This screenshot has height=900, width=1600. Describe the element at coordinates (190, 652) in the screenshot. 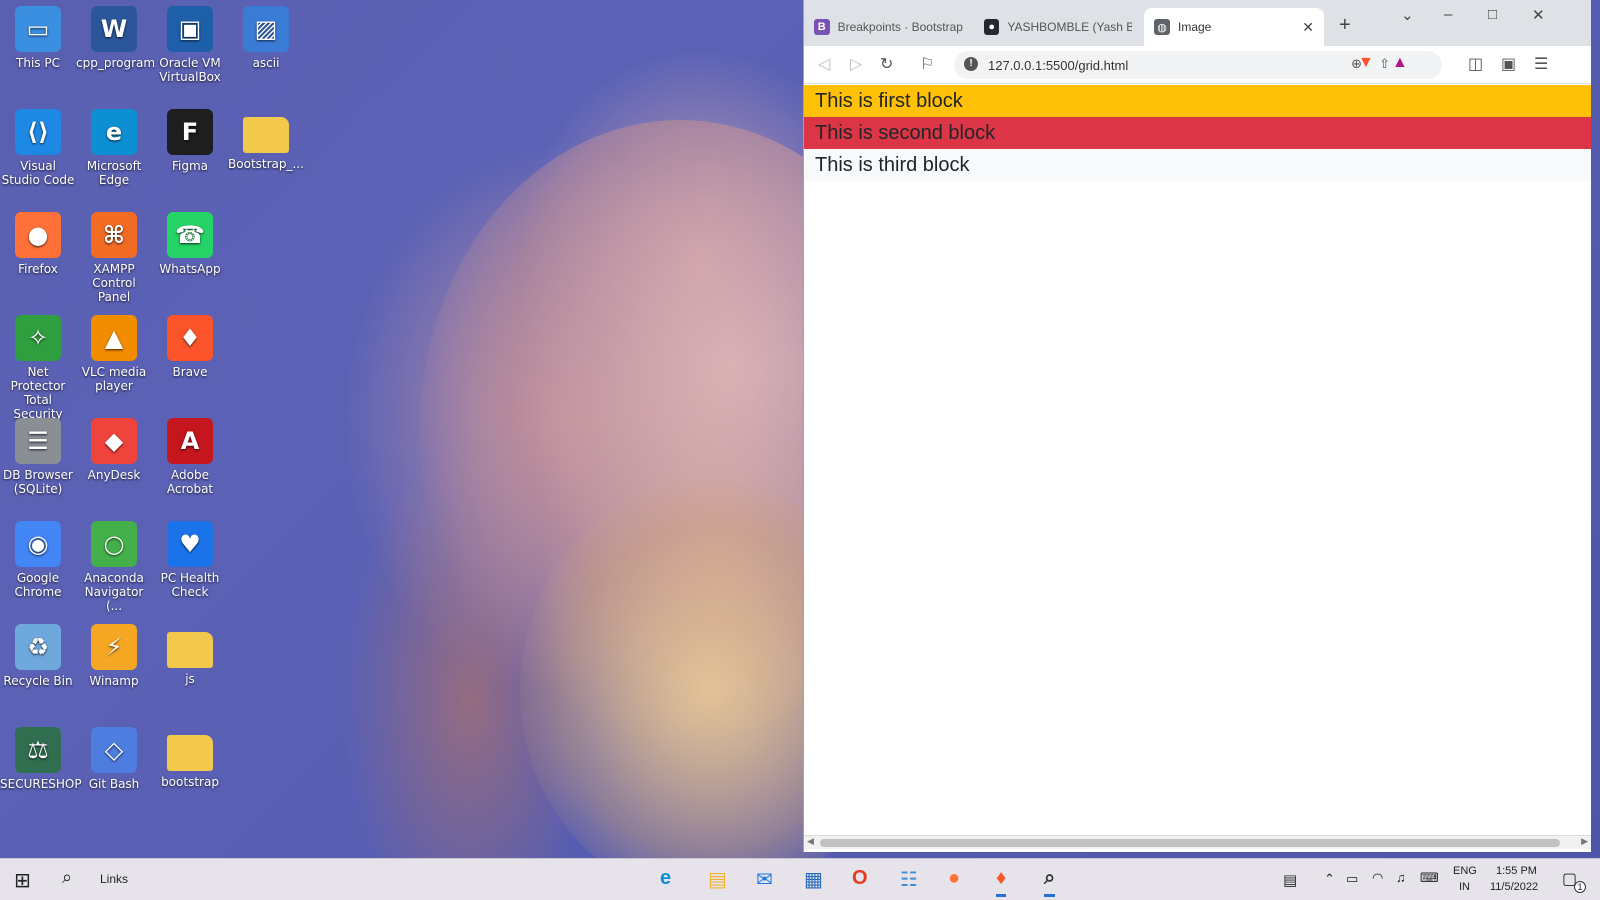

I see `desktop-icon-js: js` at that location.